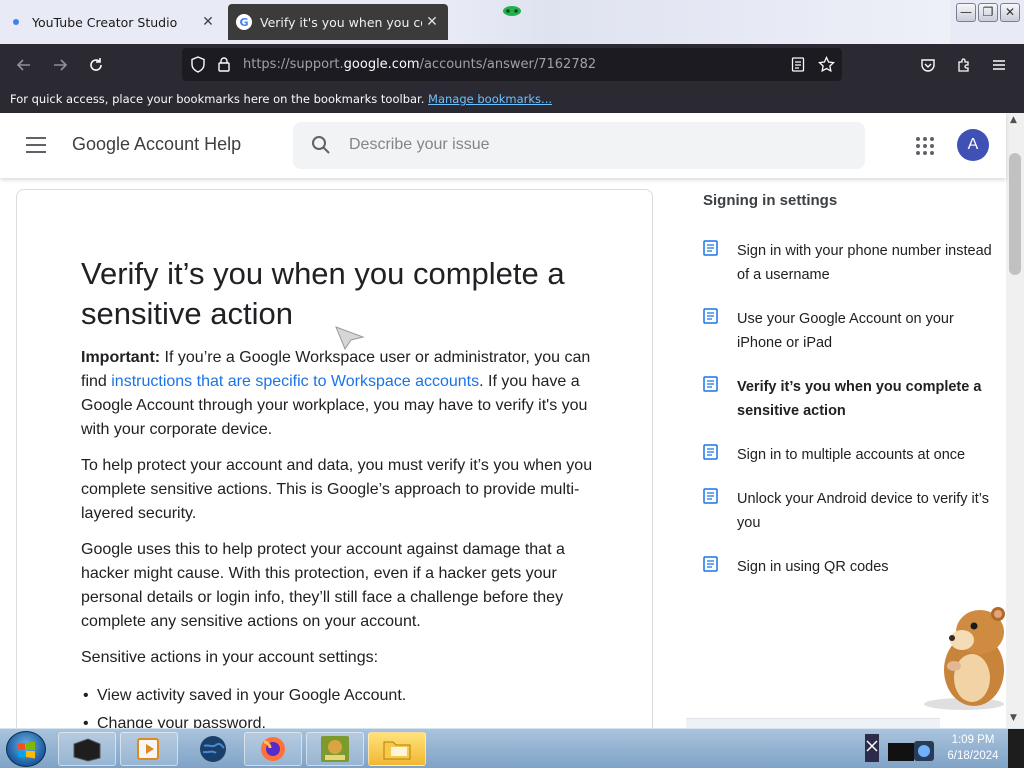 Image resolution: width=1024 pixels, height=768 pixels. What do you see at coordinates (911, 750) in the screenshot?
I see `network-tray-icon` at bounding box center [911, 750].